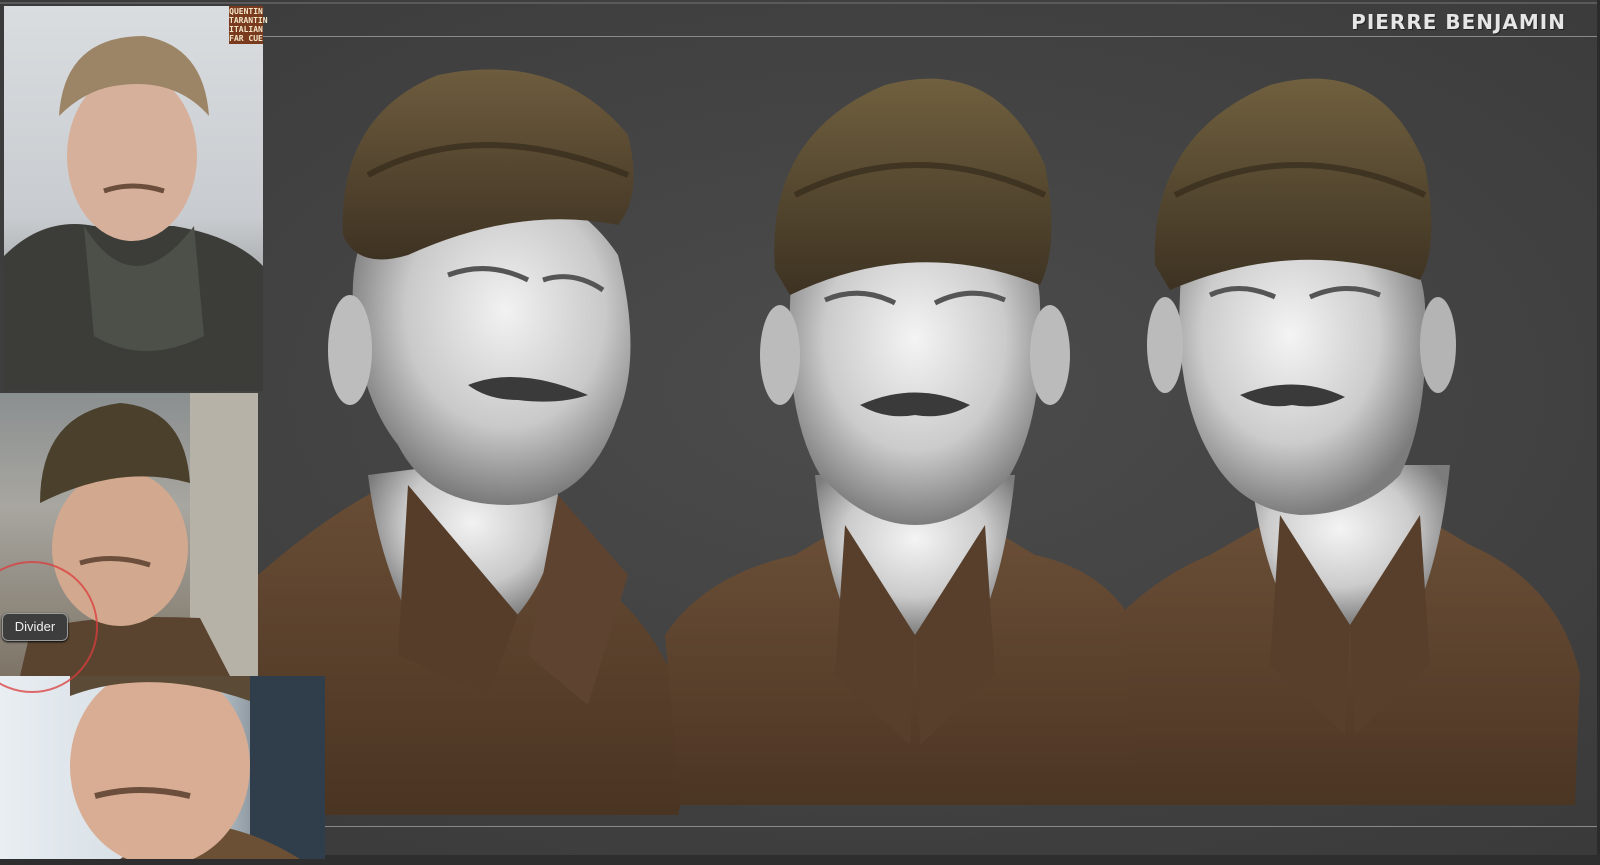 The height and width of the screenshot is (865, 1600). Describe the element at coordinates (248, 25) in the screenshot. I see `movie-poster-fragment: QUENTIN TARANTIN ITALIAN FAR CUE` at that location.